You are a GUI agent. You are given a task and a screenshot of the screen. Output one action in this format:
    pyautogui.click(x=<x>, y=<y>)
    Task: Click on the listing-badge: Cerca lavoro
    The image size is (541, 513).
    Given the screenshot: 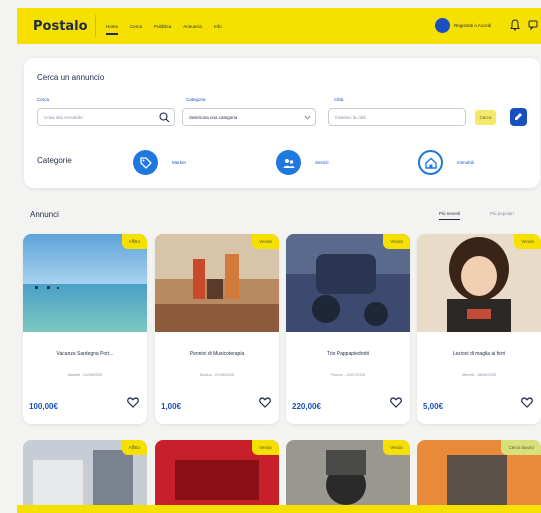 What is the action you would take?
    pyautogui.click(x=521, y=447)
    